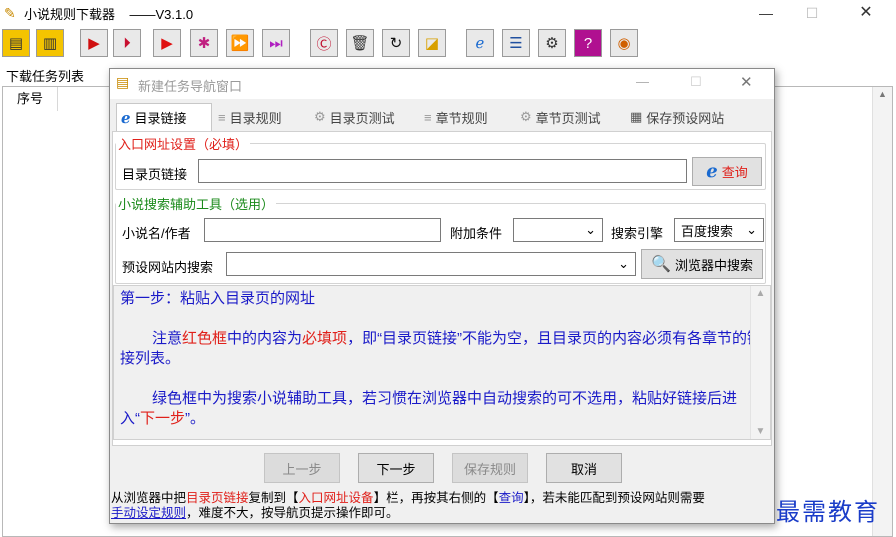 The height and width of the screenshot is (537, 896). I want to click on next-step-button: 下一步, so click(396, 468).